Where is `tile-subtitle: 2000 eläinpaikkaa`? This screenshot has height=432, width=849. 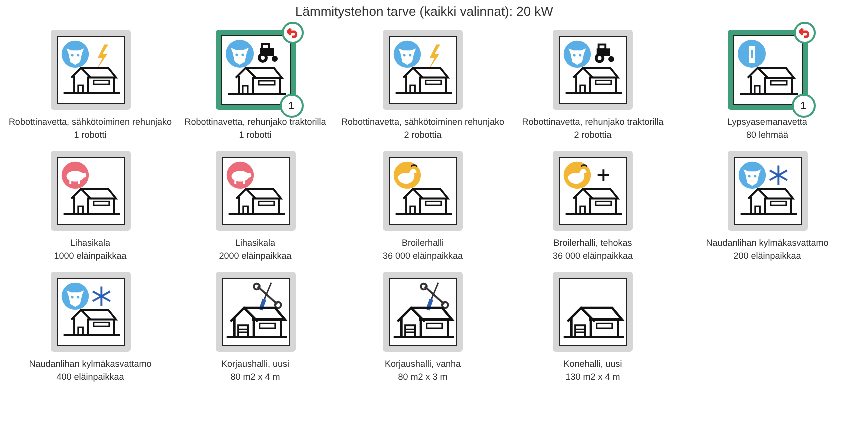 tile-subtitle: 2000 eläinpaikkaa is located at coordinates (255, 256).